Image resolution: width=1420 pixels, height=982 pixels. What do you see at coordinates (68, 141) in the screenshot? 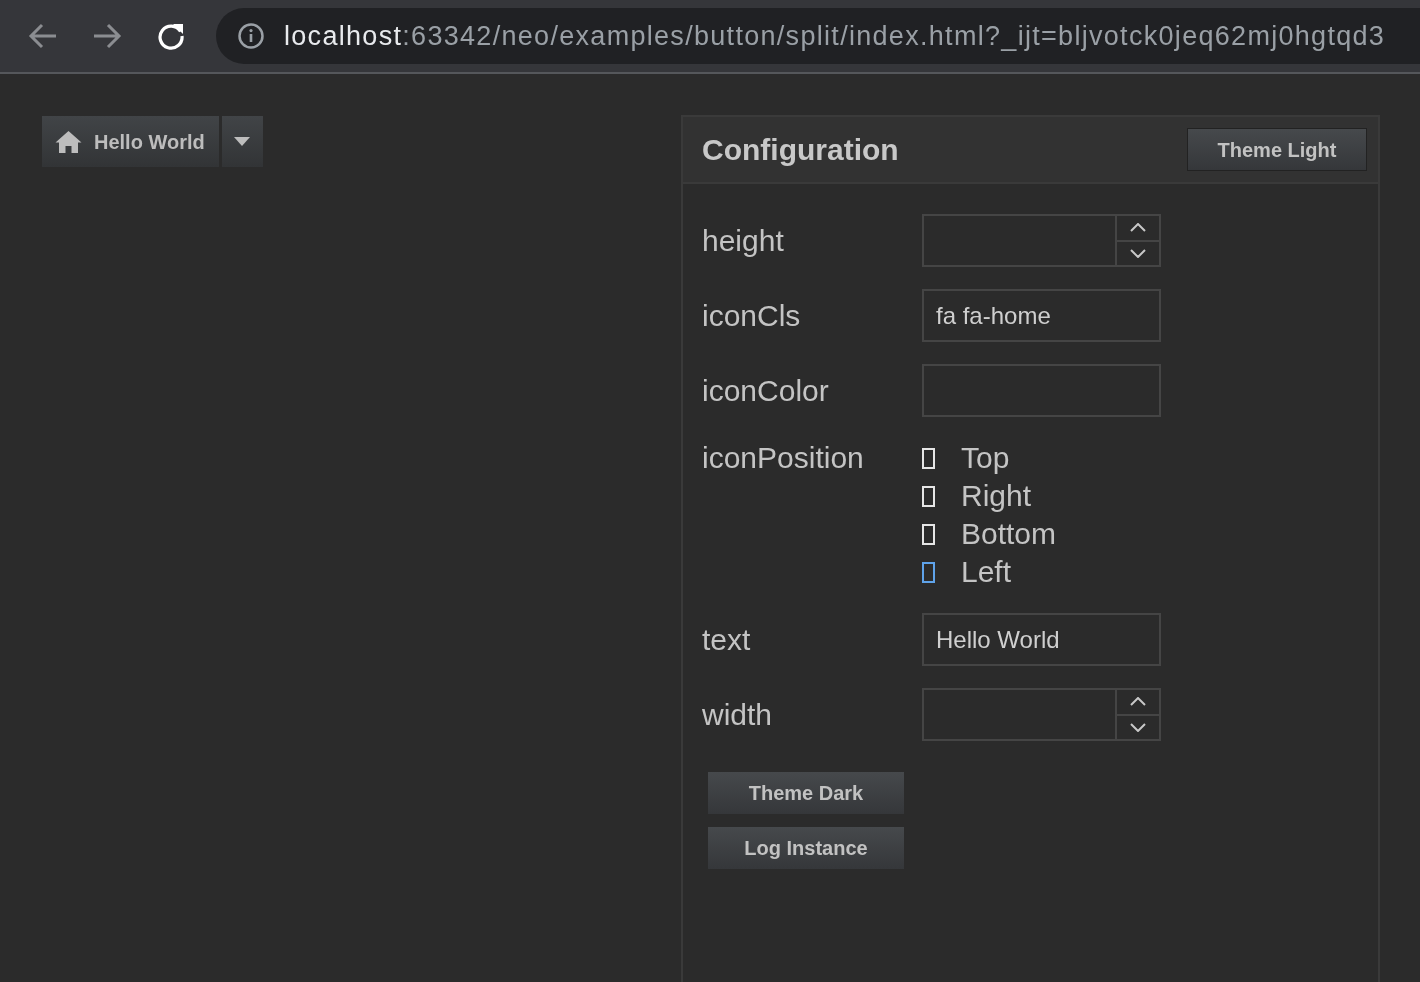
I see `home-icon` at bounding box center [68, 141].